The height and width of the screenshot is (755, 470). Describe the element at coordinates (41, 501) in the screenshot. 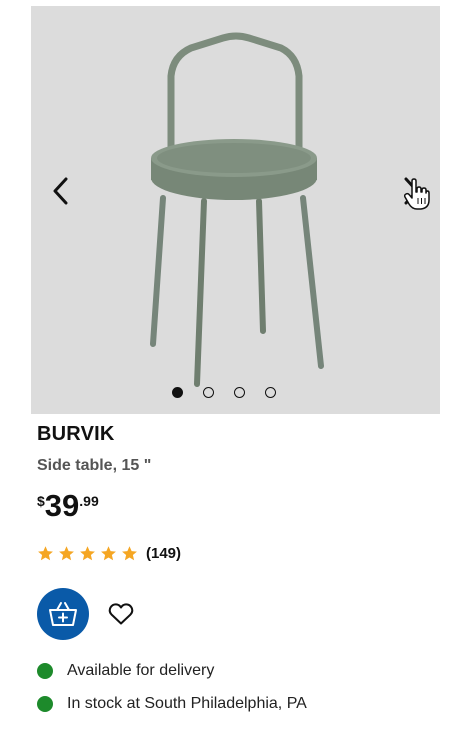

I see `price-currency: $` at that location.